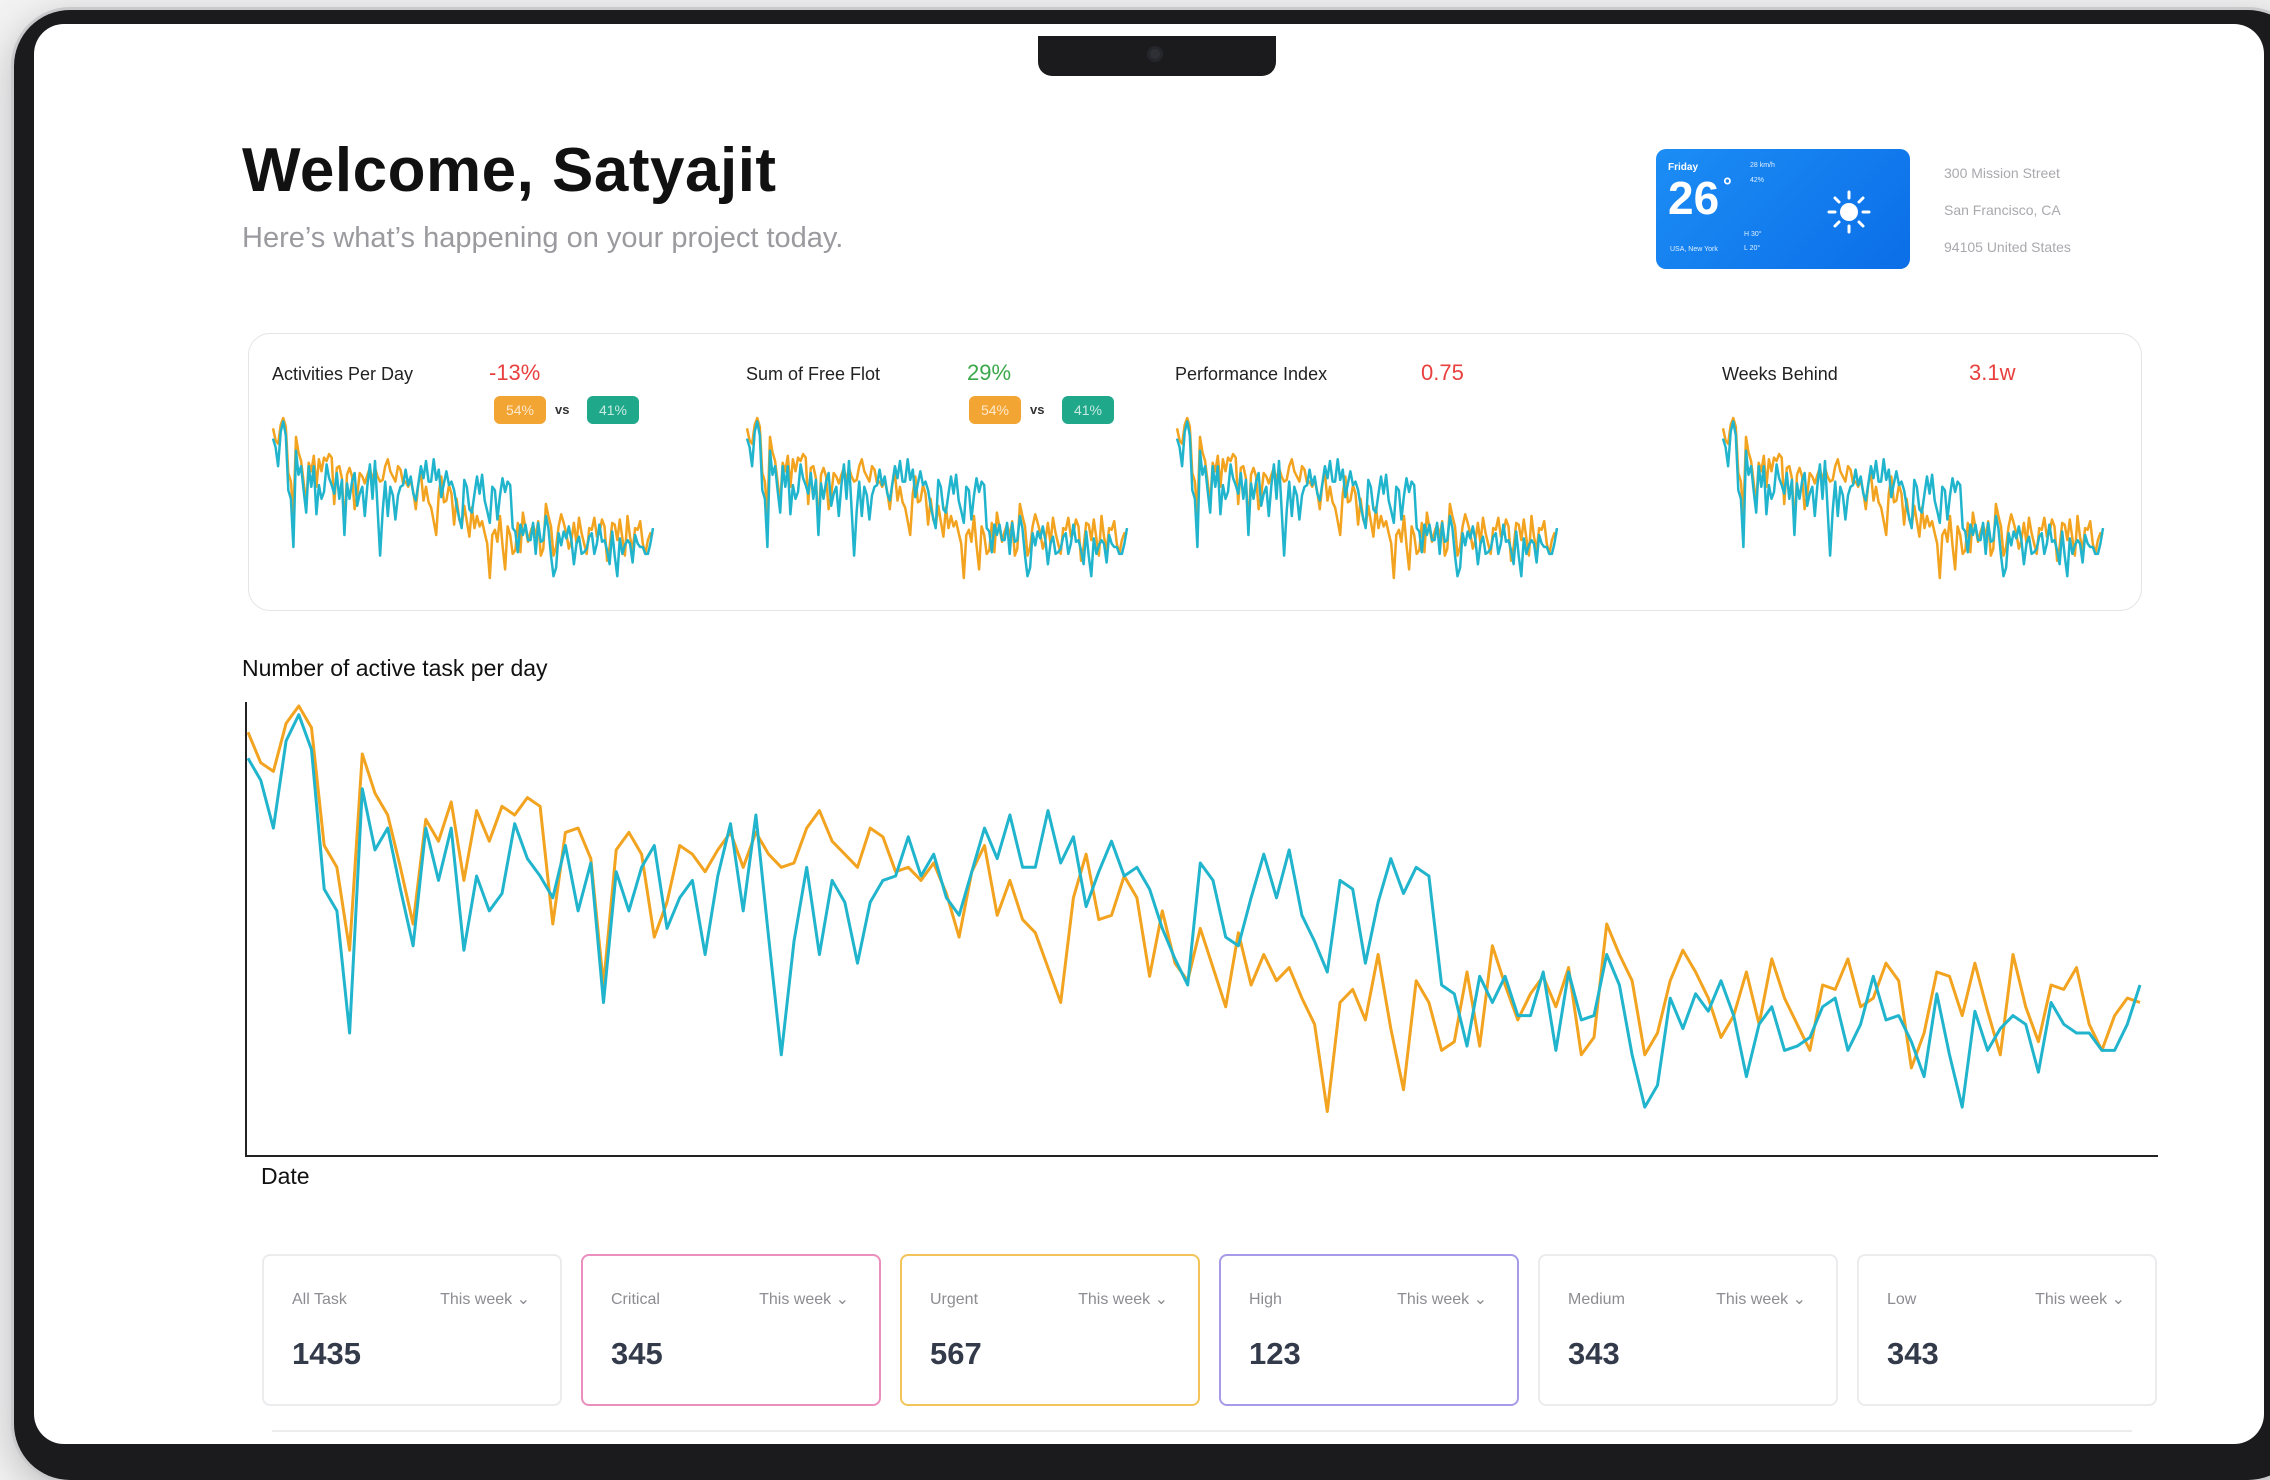 The width and height of the screenshot is (2270, 1480). Describe the element at coordinates (2007, 247) in the screenshot. I see `address-line-3: 94105 United States` at that location.